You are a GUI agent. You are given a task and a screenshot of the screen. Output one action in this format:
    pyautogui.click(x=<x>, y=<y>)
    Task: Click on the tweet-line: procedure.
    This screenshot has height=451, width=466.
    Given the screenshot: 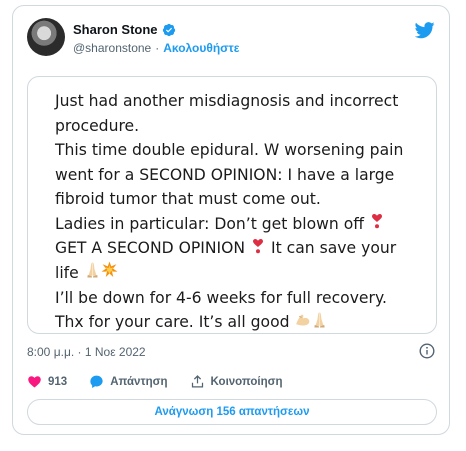 What is the action you would take?
    pyautogui.click(x=97, y=125)
    